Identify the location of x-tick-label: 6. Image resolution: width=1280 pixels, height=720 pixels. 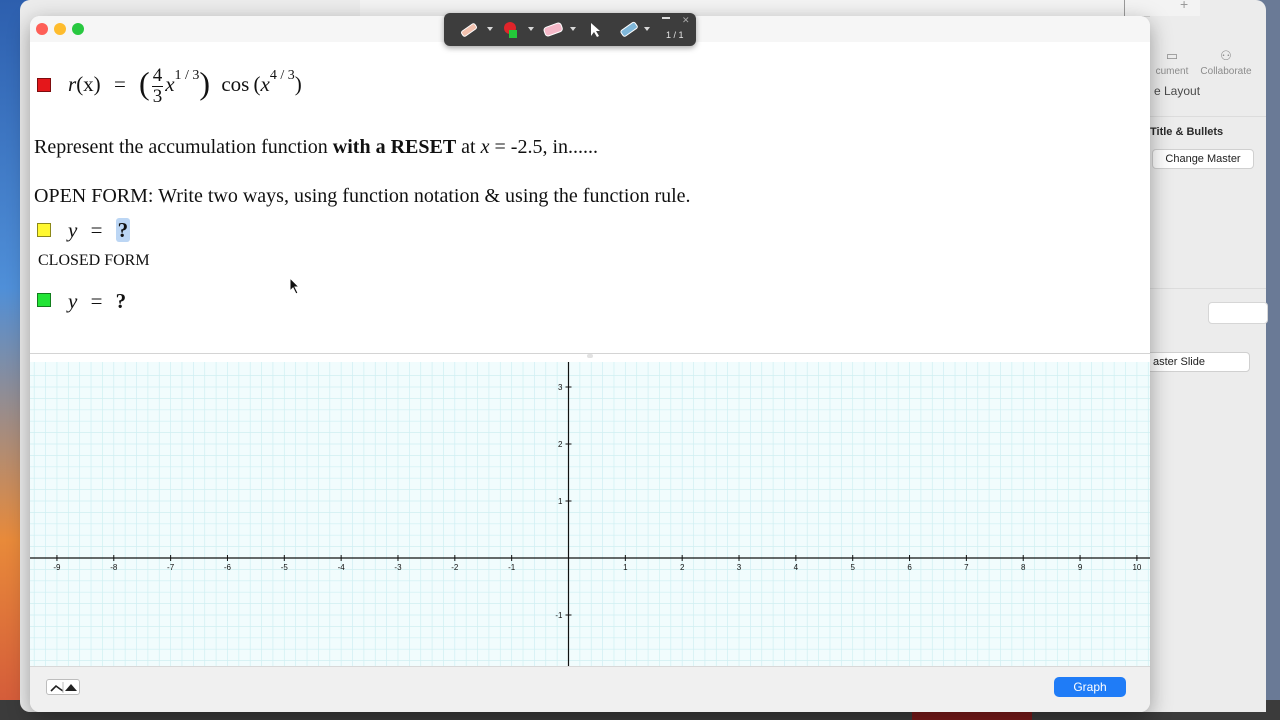
(909, 567).